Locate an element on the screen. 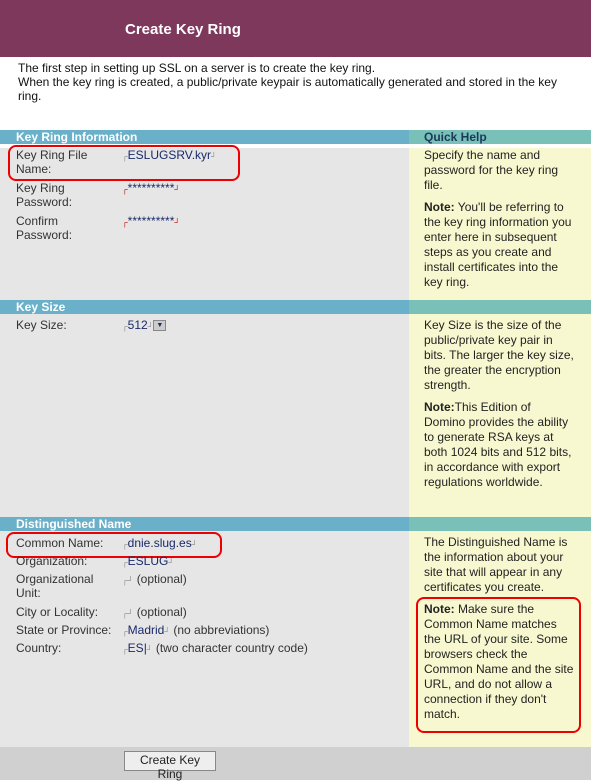 This screenshot has height=781, width=591. create-key-ring-button: Create Key Ring is located at coordinates (170, 766).